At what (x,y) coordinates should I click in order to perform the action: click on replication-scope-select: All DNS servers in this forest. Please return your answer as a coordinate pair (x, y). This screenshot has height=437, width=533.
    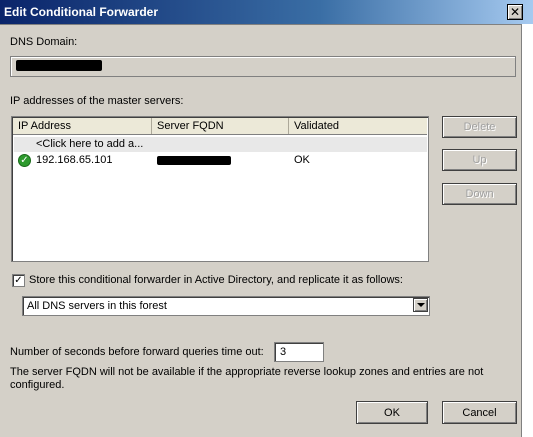
    Looking at the image, I should click on (226, 306).